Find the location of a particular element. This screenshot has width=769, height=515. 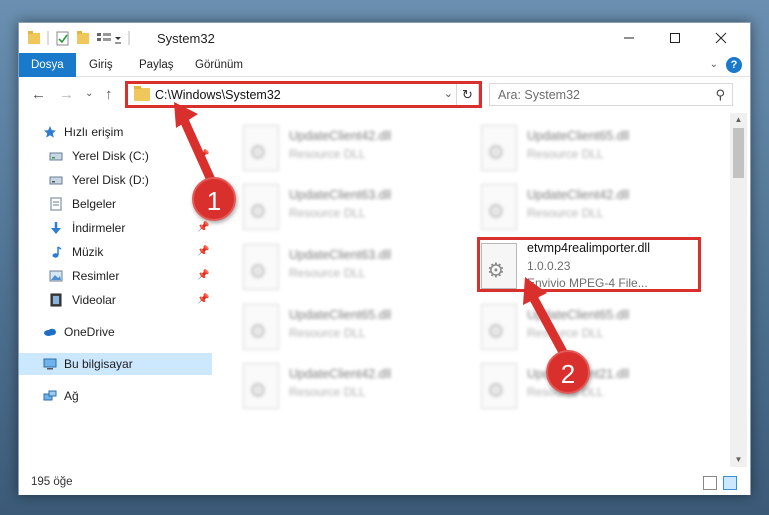

close-icon is located at coordinates (721, 38).